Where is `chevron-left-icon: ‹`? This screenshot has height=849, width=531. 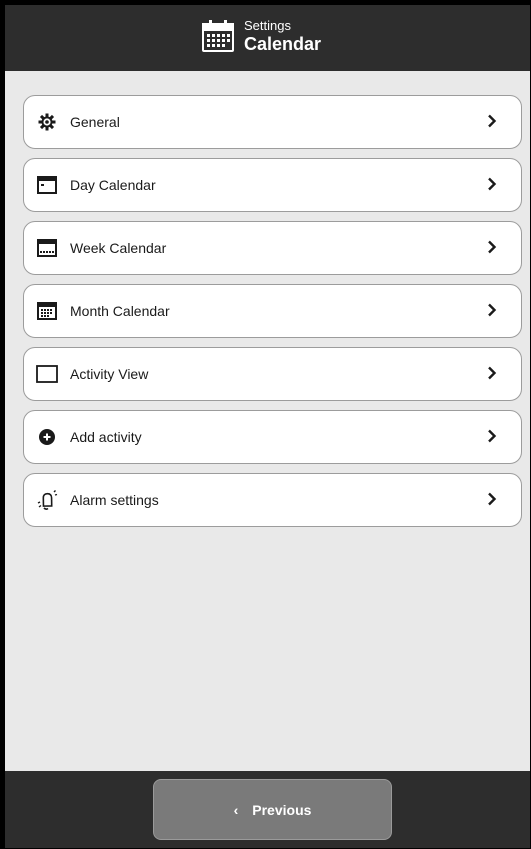 chevron-left-icon: ‹ is located at coordinates (236, 809).